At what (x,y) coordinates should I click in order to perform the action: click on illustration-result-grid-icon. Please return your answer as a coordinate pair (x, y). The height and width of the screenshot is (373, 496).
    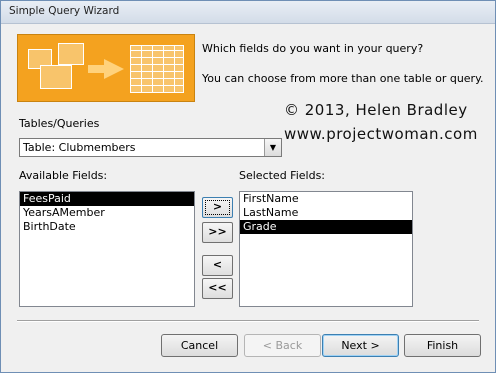
    Looking at the image, I should click on (157, 69).